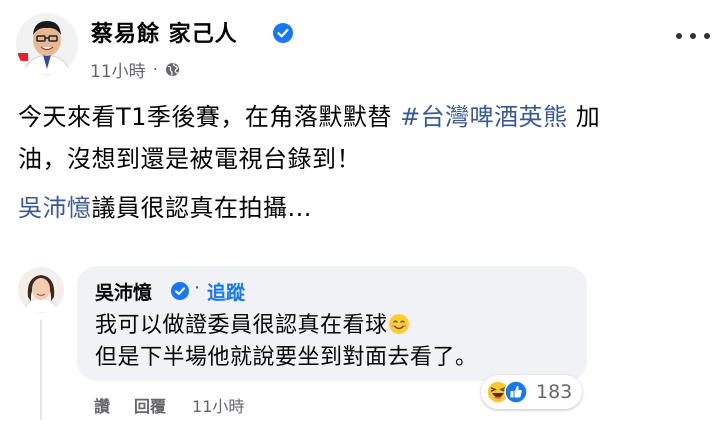 Image resolution: width=719 pixels, height=434 pixels. I want to click on post-author-name: 蔡易餘 家己人, so click(164, 32).